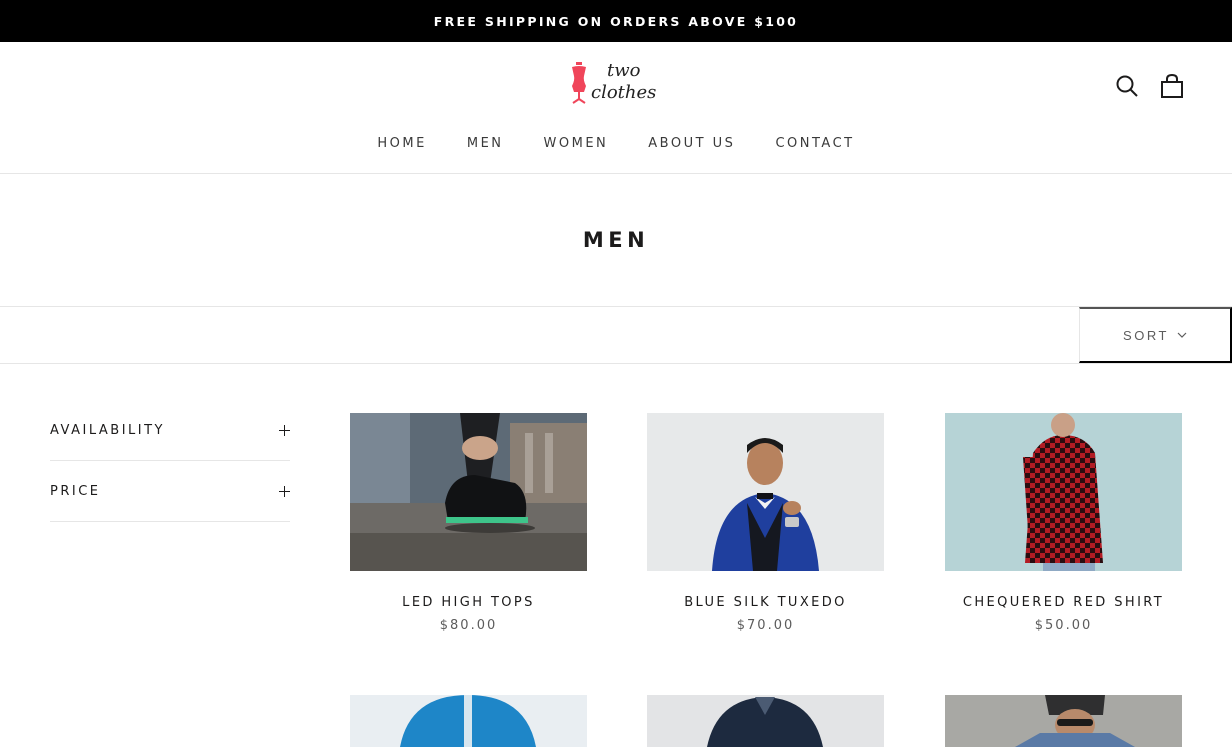 The height and width of the screenshot is (747, 1232). I want to click on announcement-text: FREE SHIPPING ON ORDERS ABOVE $100, so click(616, 21).